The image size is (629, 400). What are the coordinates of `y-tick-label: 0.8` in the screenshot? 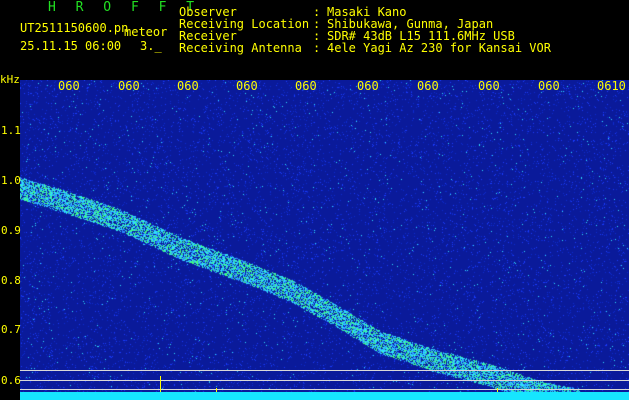 It's located at (11, 280).